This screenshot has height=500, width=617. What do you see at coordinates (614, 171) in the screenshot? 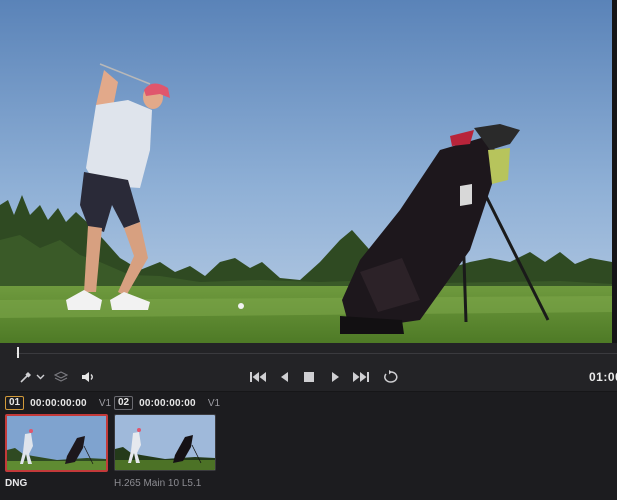
I see `viewer-border` at bounding box center [614, 171].